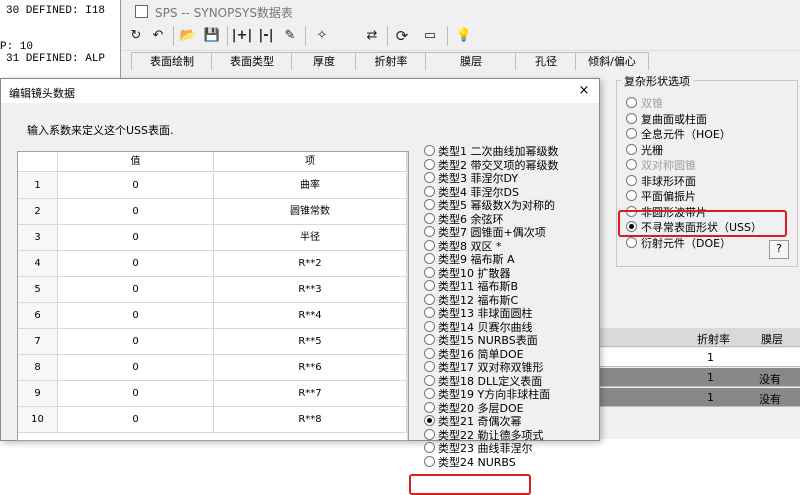 This screenshot has height=495, width=800. What do you see at coordinates (686, 134) in the screenshot?
I see `complex-option-label: 全息元件（HOE）` at bounding box center [686, 134].